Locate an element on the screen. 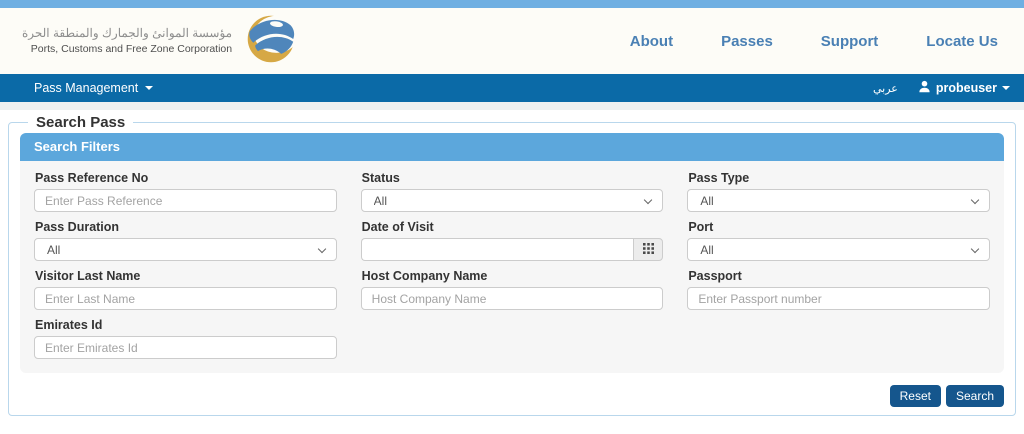  field-visitor-last-name: Visitor Last Name is located at coordinates (185, 289).